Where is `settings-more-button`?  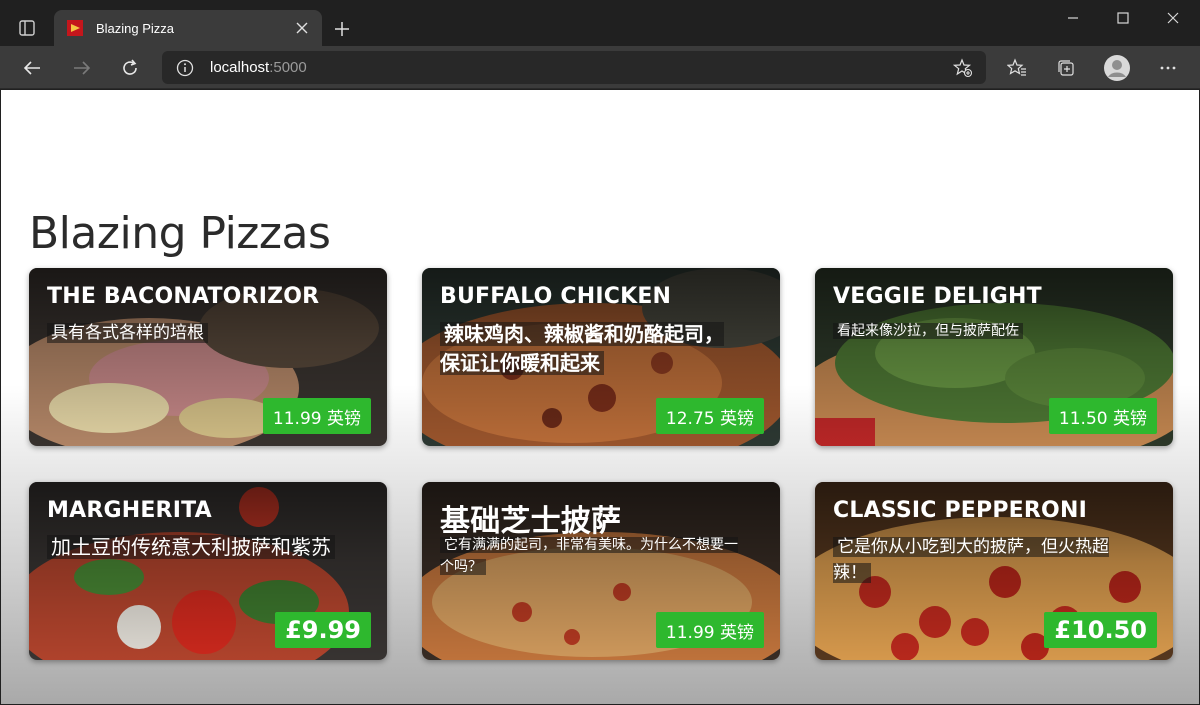 settings-more-button is located at coordinates (1168, 68).